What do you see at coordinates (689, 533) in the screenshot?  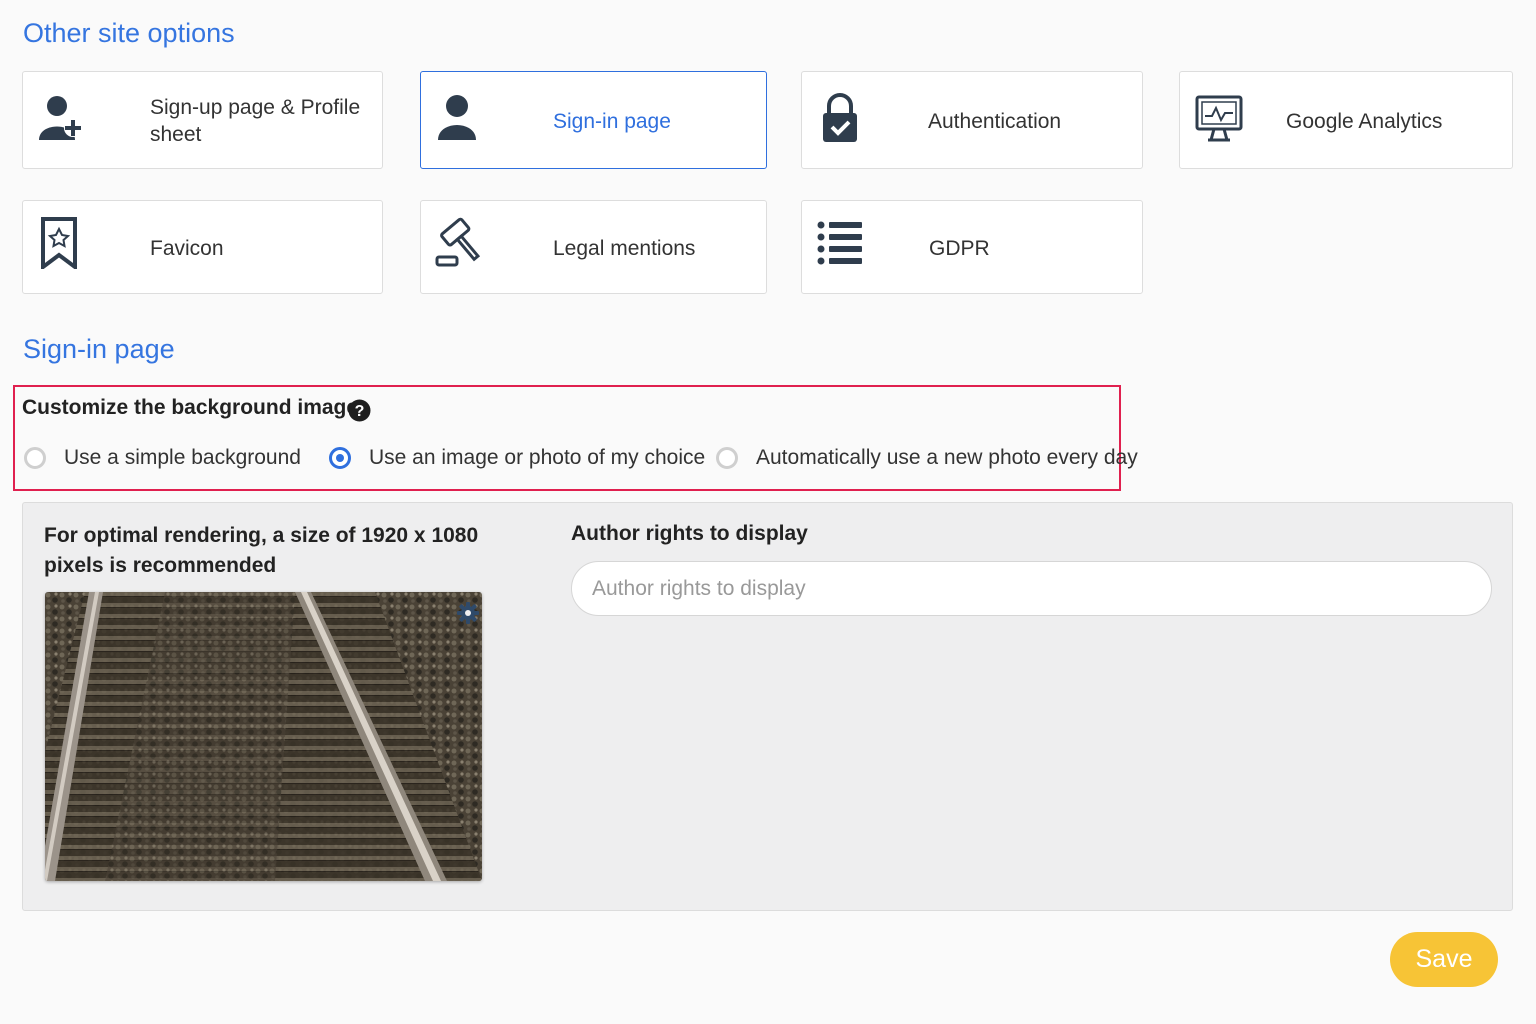 I see `author-rights-label: Author rights to display` at bounding box center [689, 533].